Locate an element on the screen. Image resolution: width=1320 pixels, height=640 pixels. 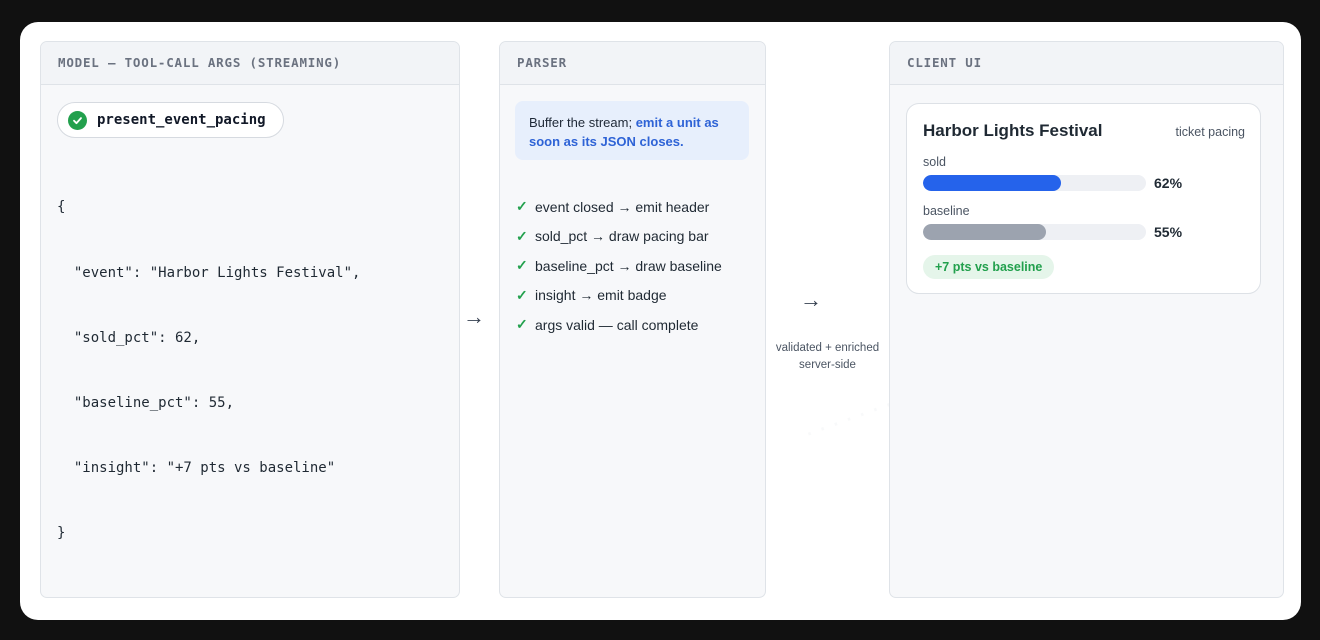
parser-step-label: insight → emit badge is located at coordinates (601, 295).